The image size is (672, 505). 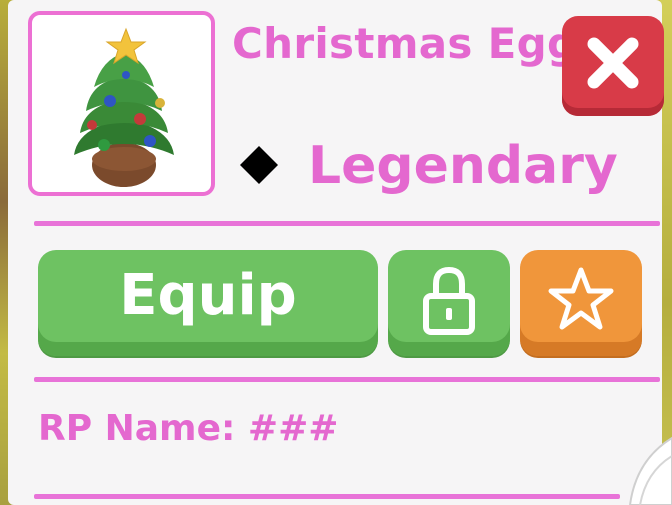 I want to click on lock-icon, so click(x=449, y=300).